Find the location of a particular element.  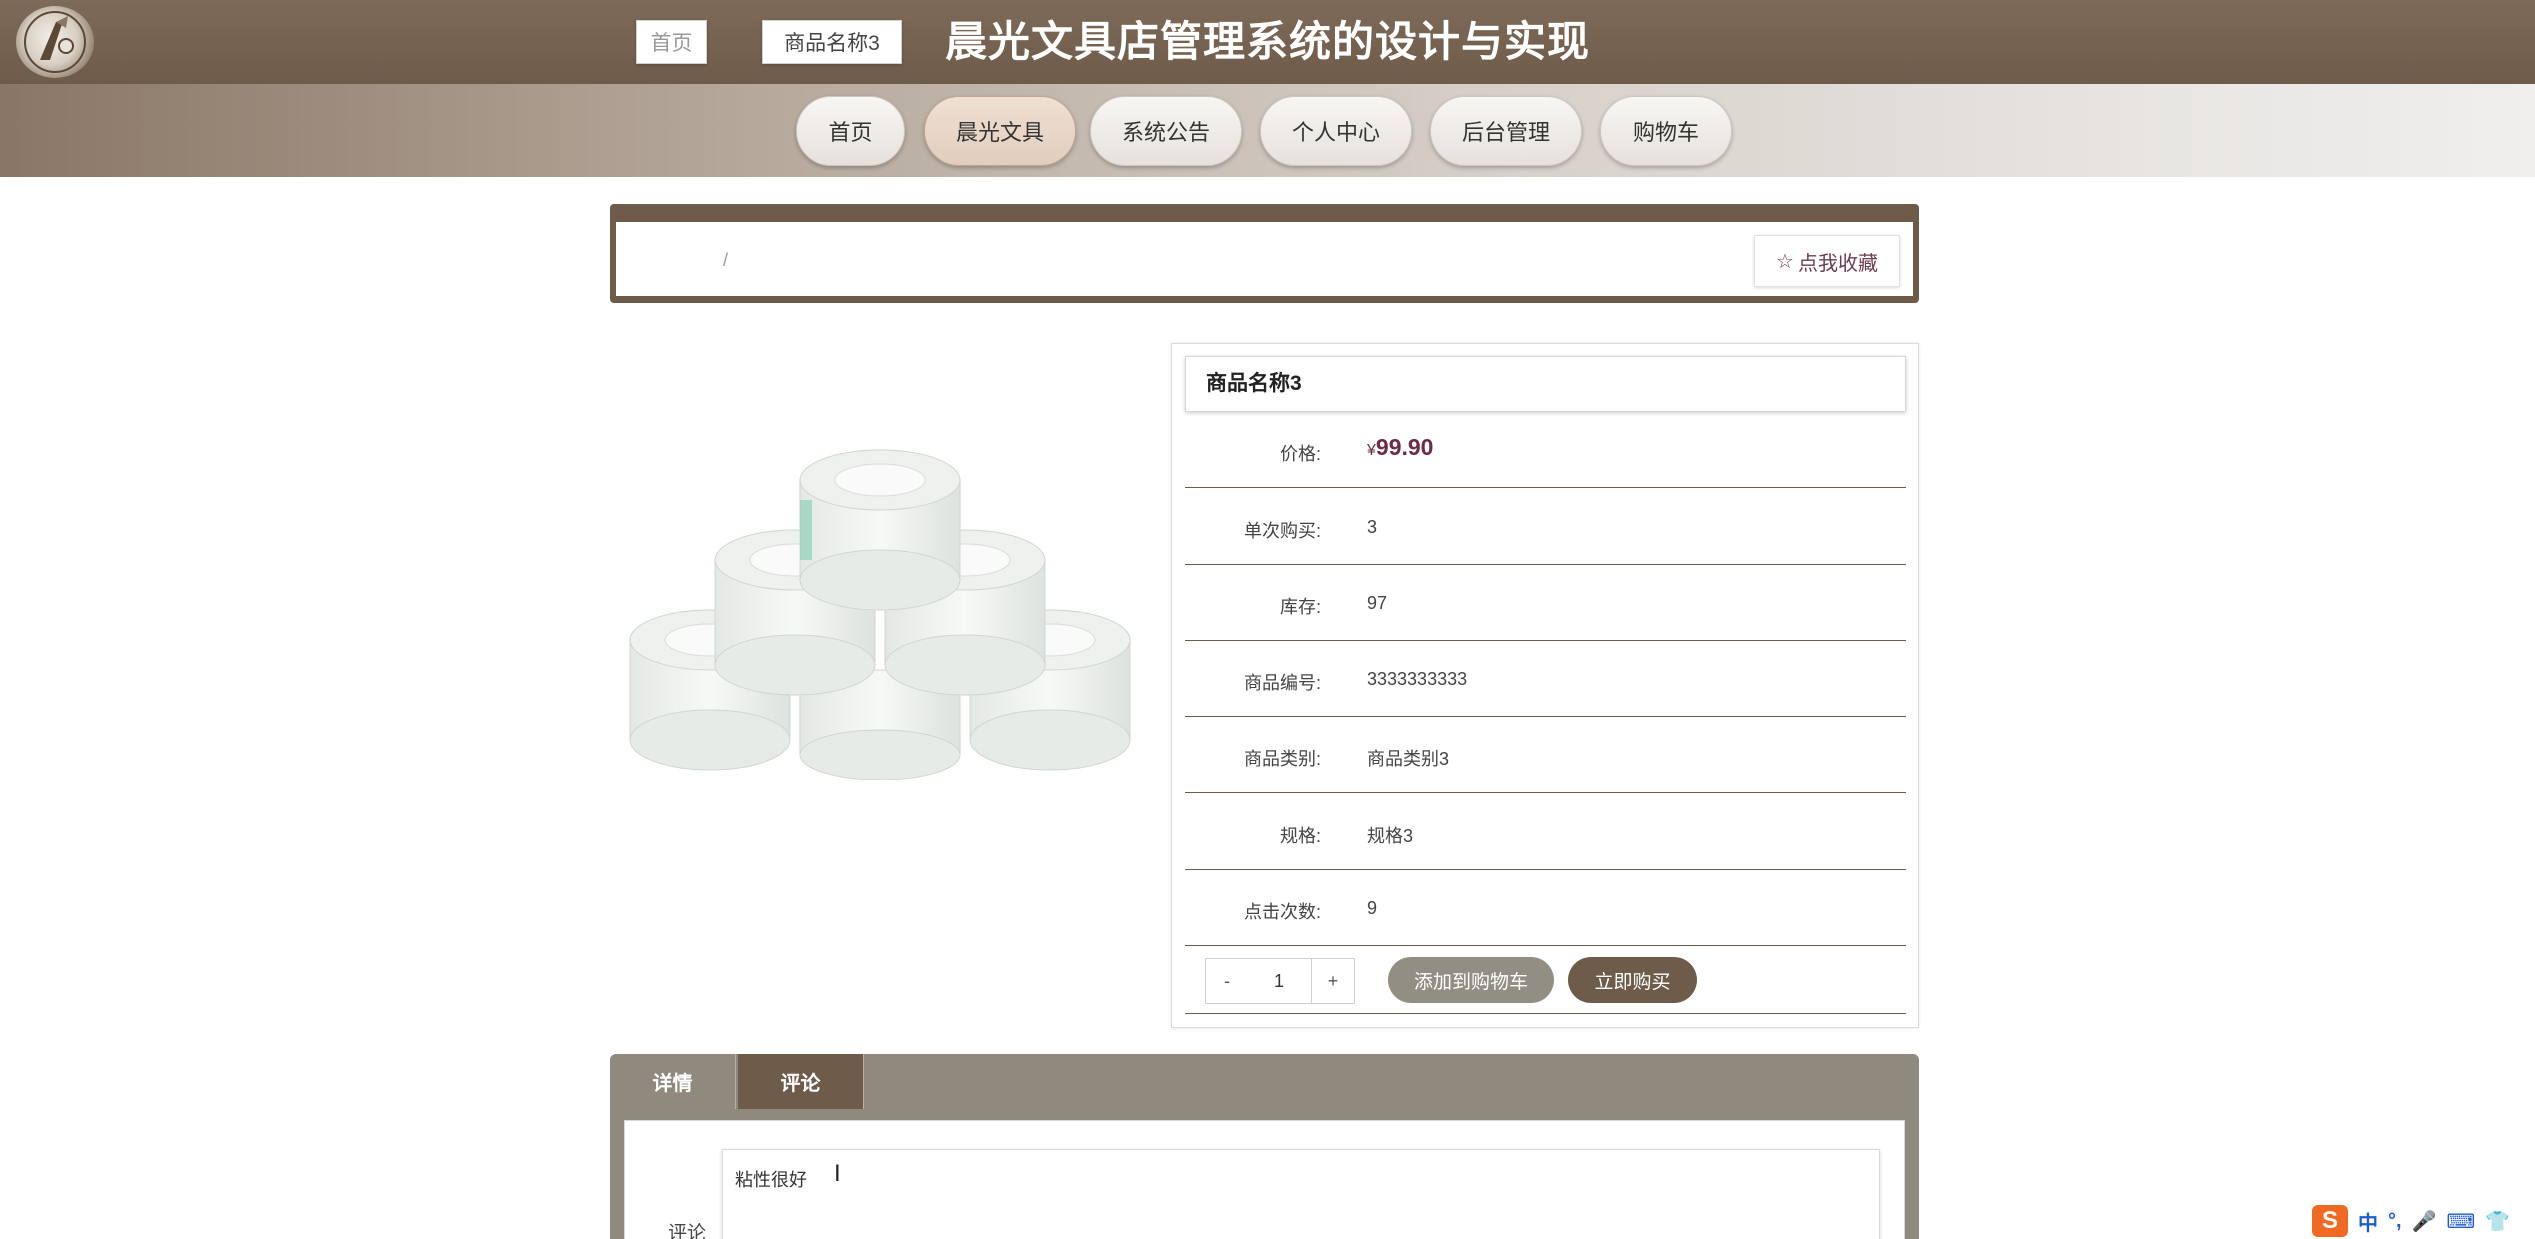

comment-label: 评论 is located at coordinates (687, 1231).